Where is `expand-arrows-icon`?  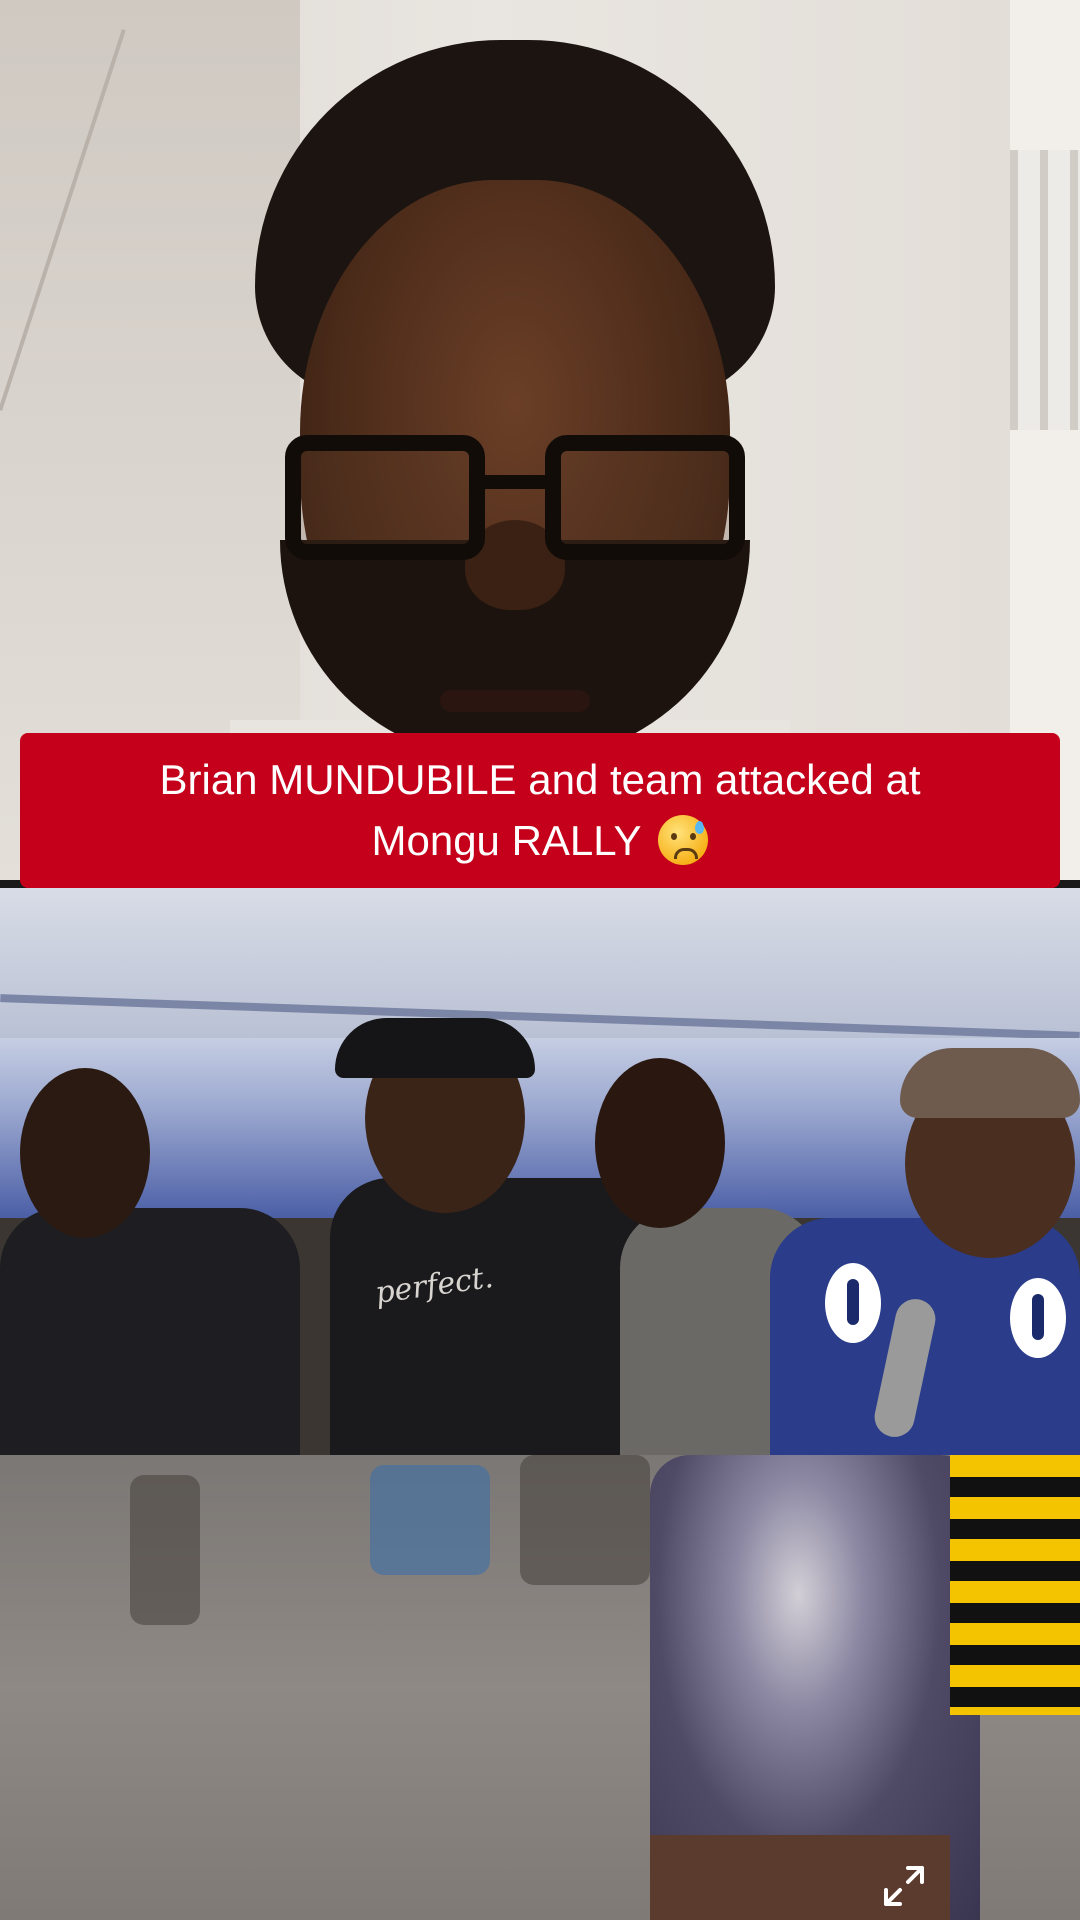 expand-arrows-icon is located at coordinates (904, 1886).